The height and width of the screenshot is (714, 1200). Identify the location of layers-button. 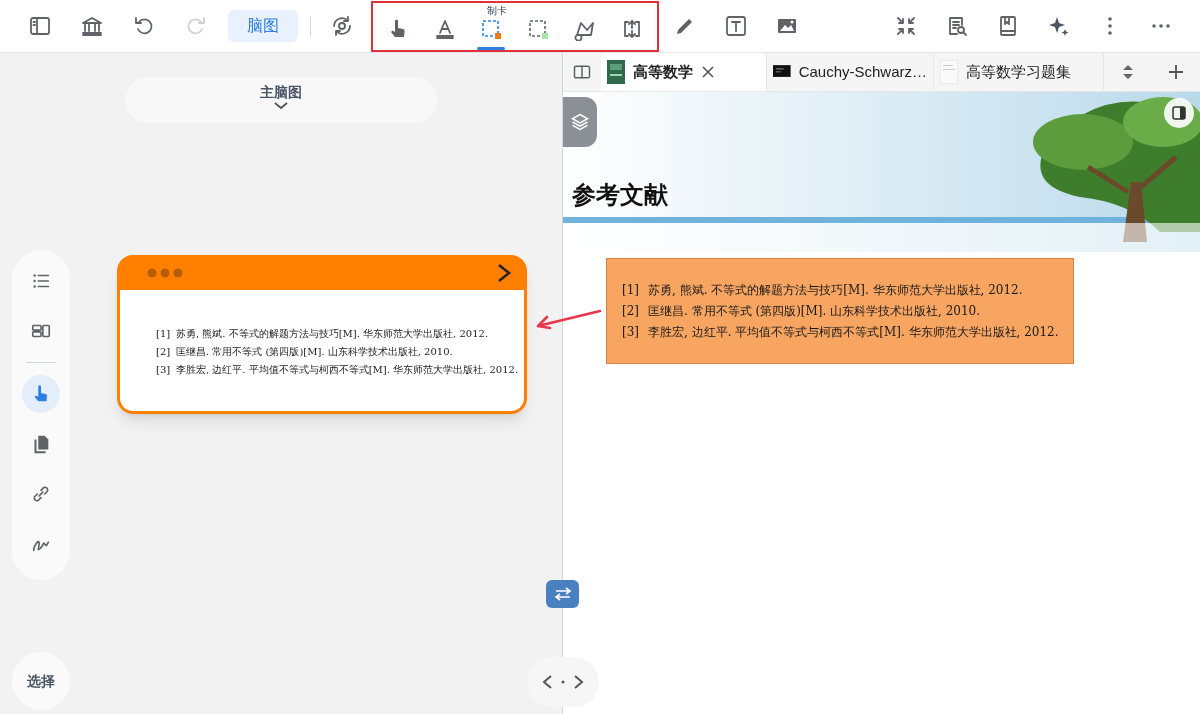
(580, 122).